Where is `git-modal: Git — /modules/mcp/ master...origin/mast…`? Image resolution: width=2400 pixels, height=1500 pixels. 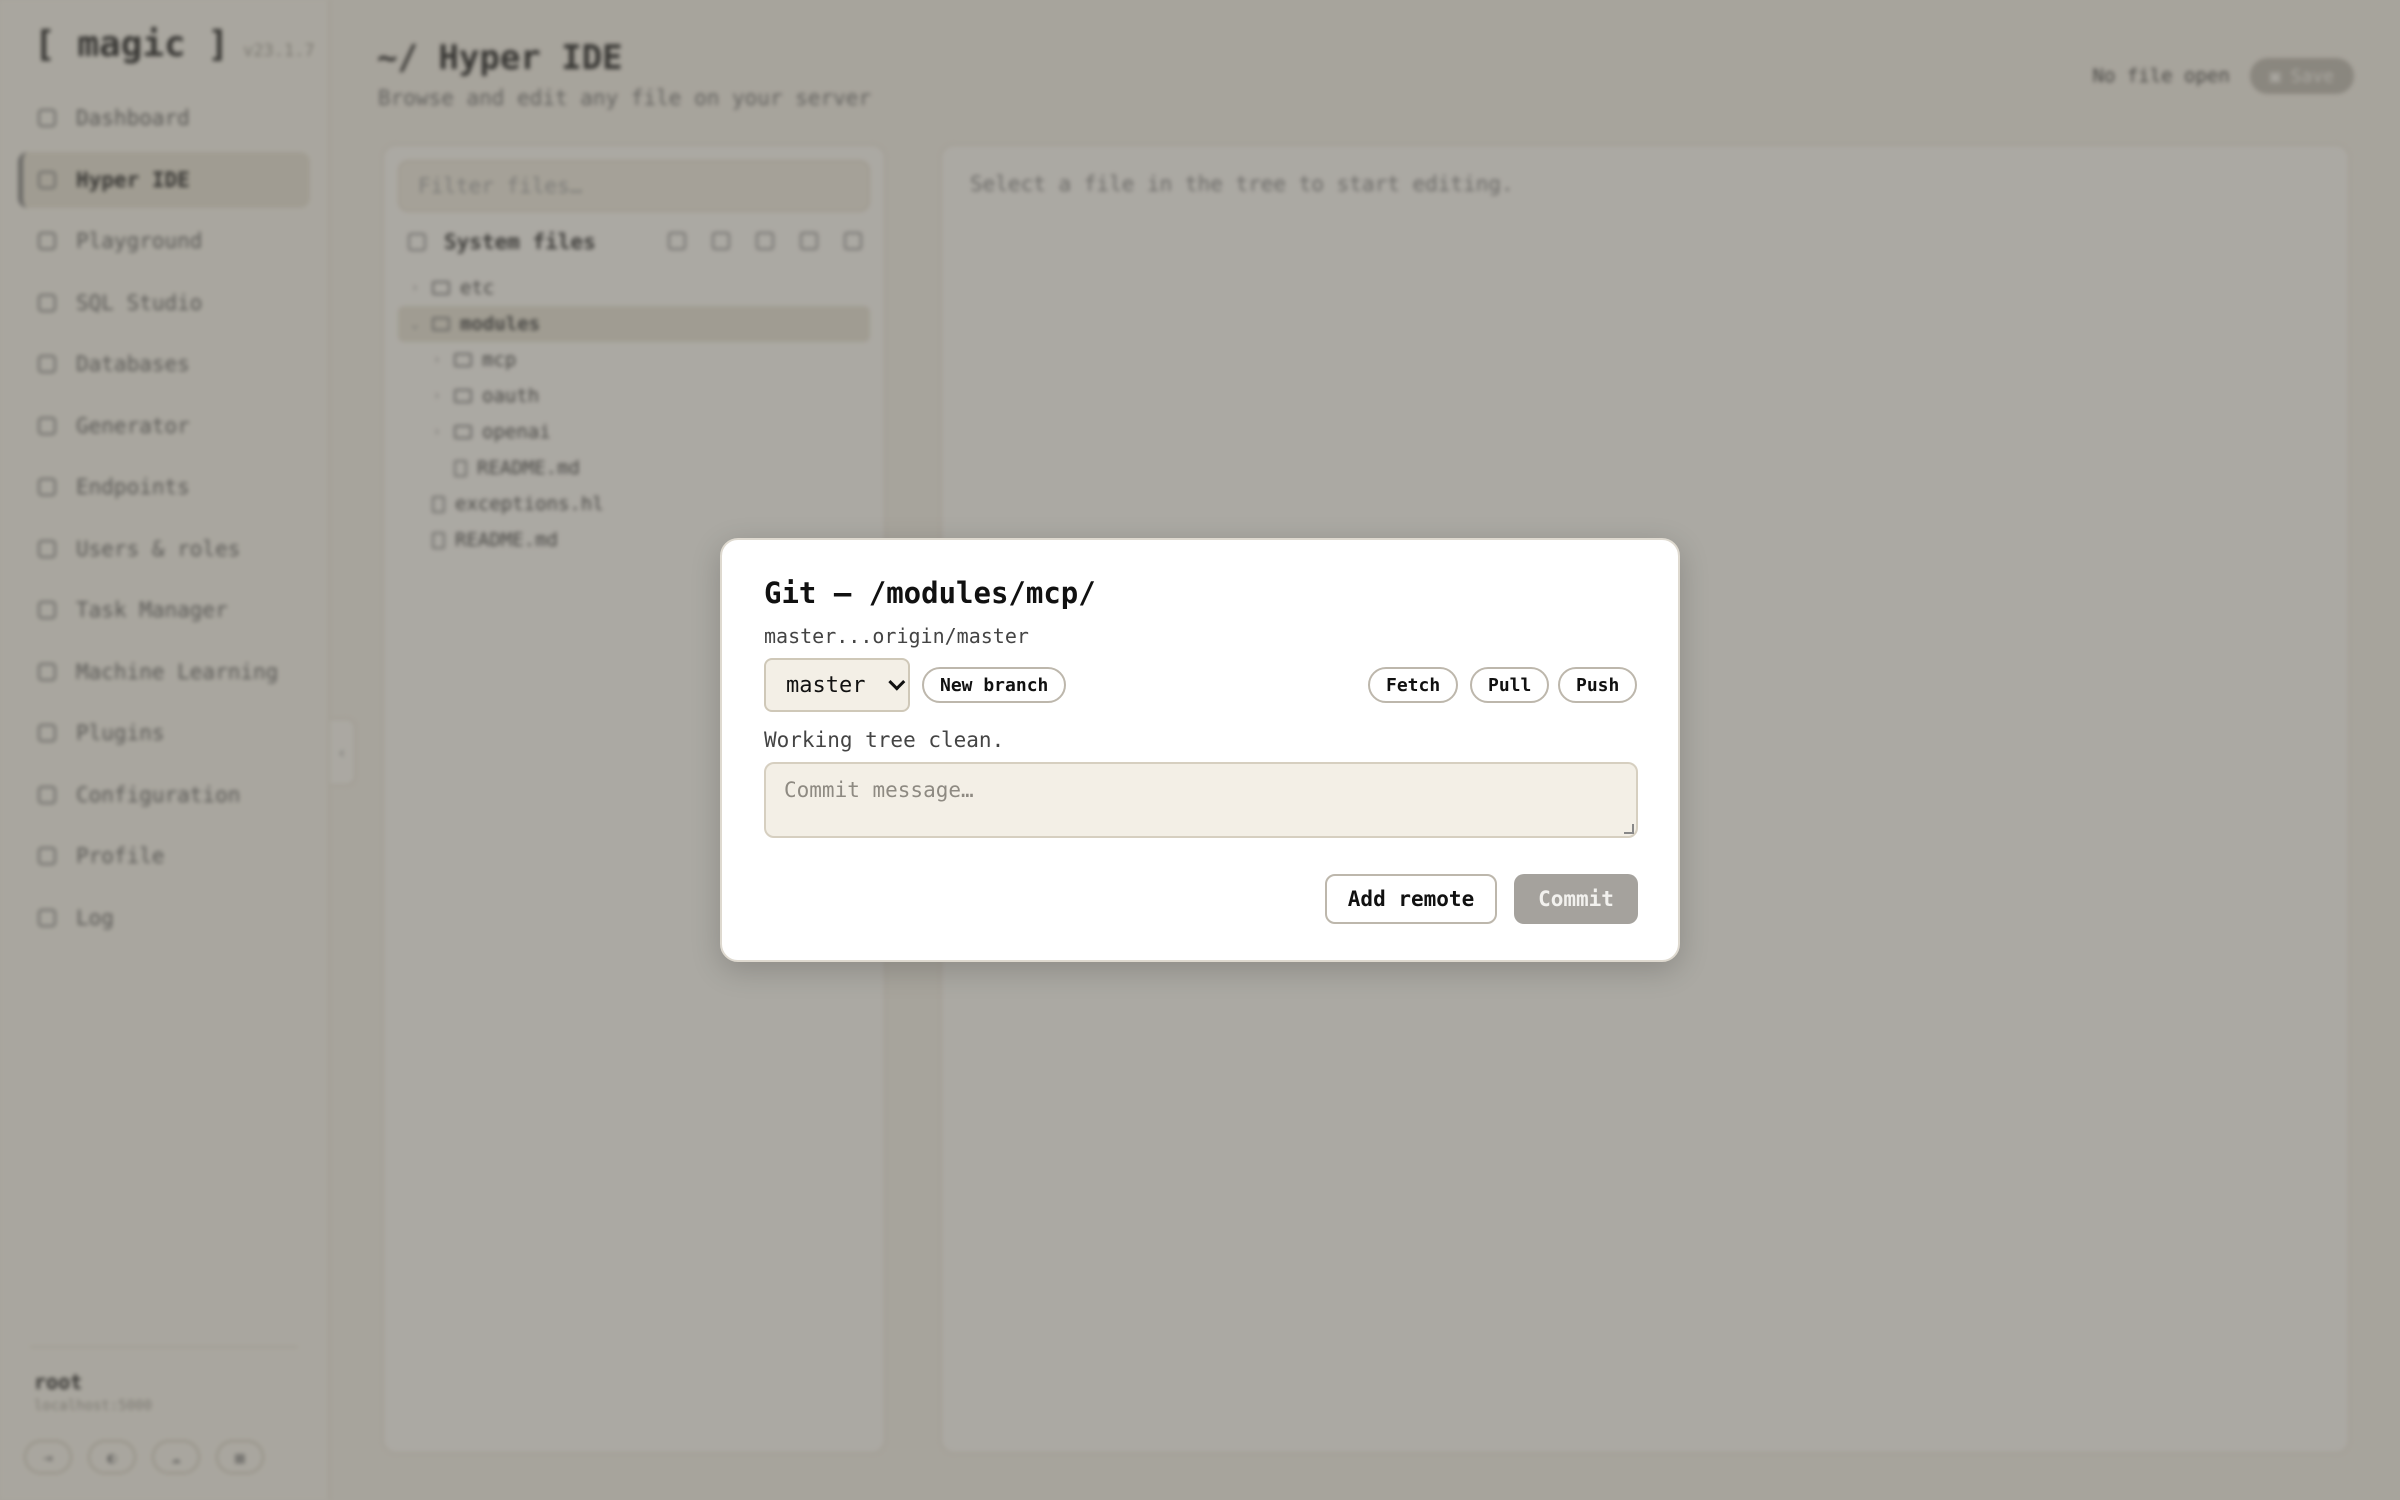
git-modal: Git — /modules/mcp/ master...origin/mast… is located at coordinates (1200, 750).